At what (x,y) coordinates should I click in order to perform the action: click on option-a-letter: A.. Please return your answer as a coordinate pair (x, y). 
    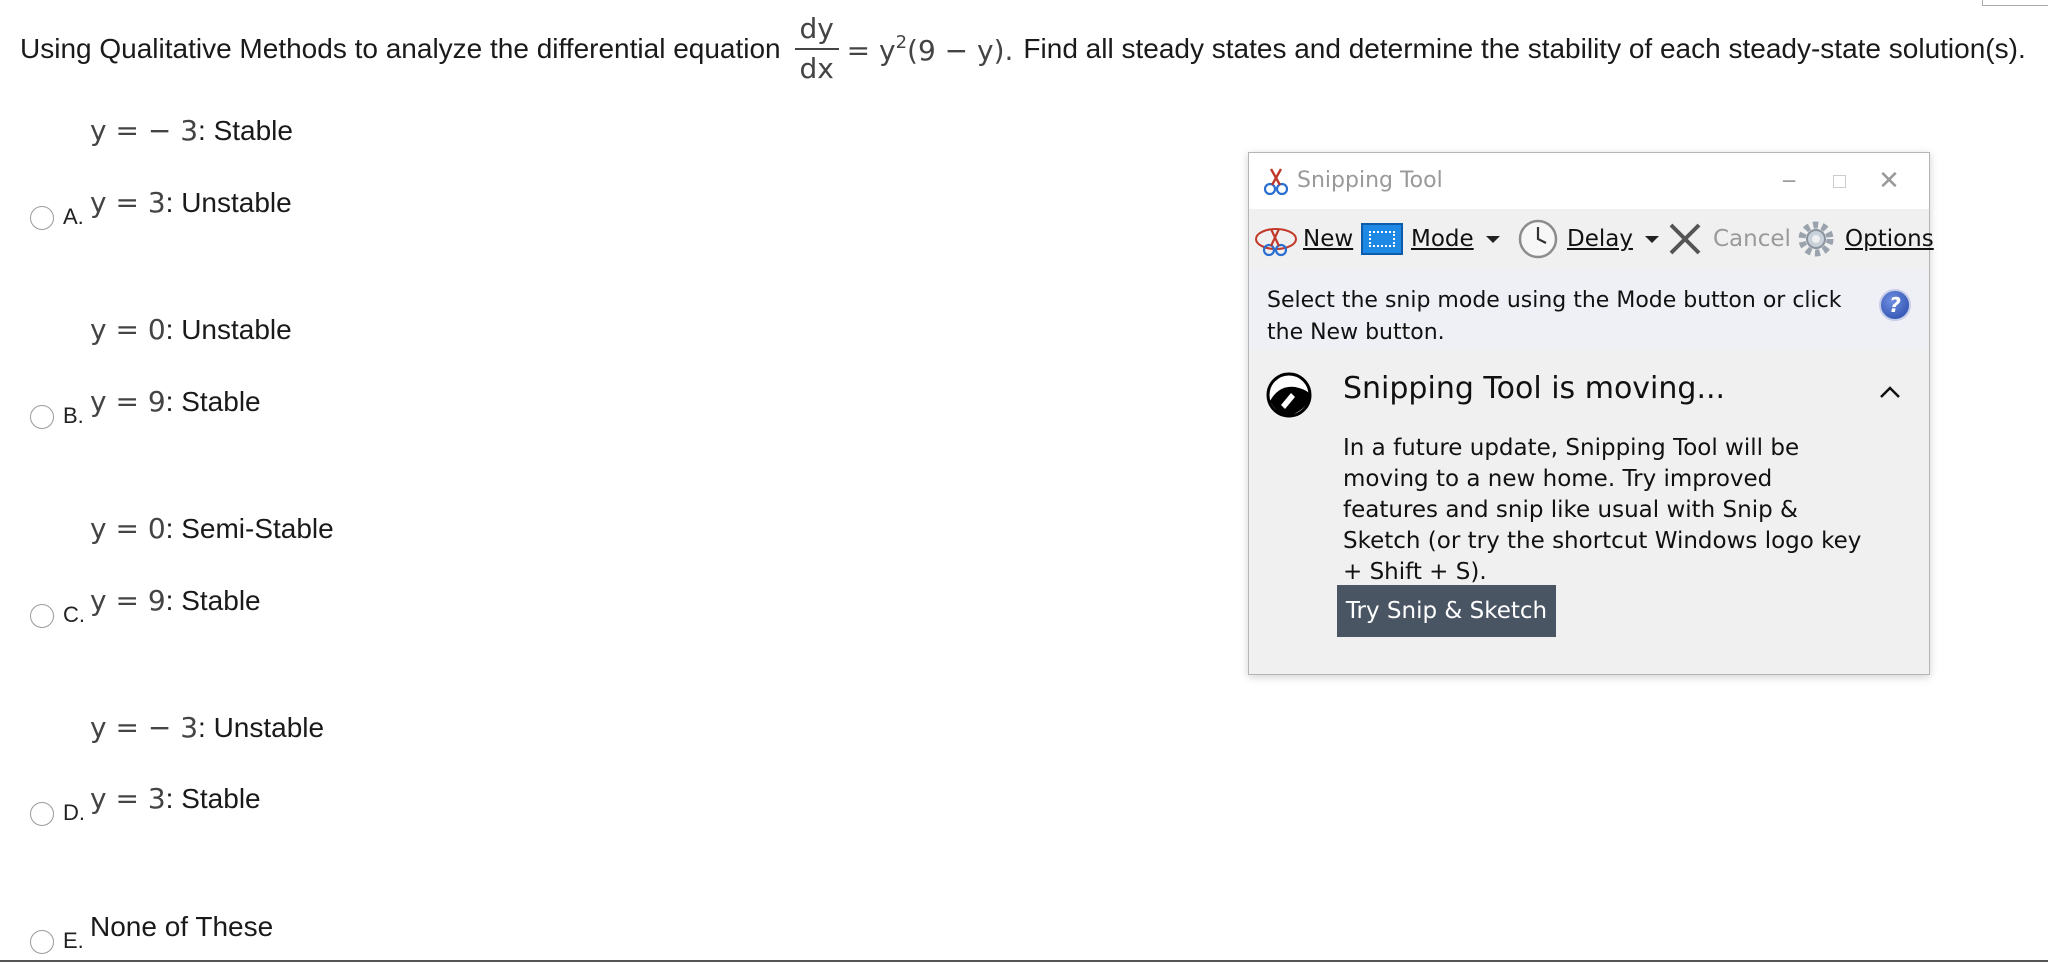
    Looking at the image, I should click on (73, 216).